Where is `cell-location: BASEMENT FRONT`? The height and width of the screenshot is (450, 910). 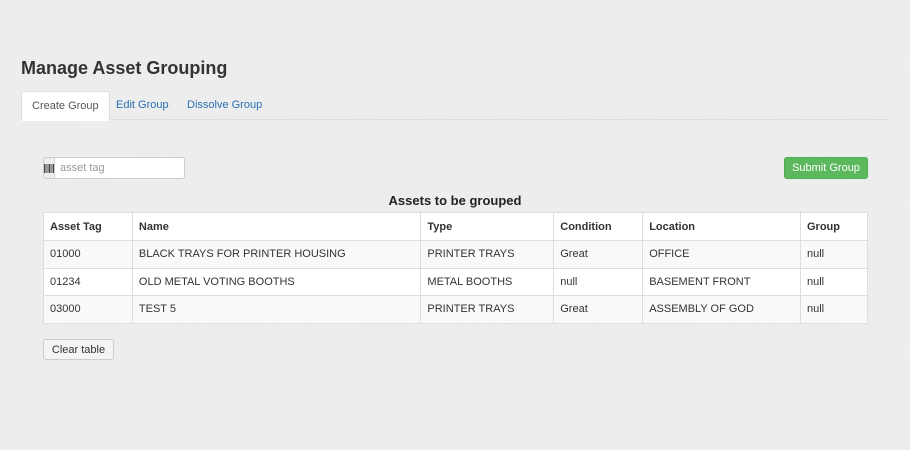 cell-location: BASEMENT FRONT is located at coordinates (721, 281).